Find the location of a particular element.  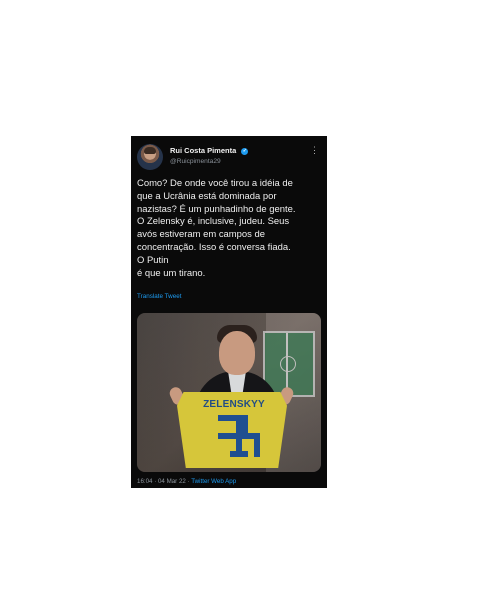

tweet-source-link: Twitter Web App is located at coordinates (213, 481).